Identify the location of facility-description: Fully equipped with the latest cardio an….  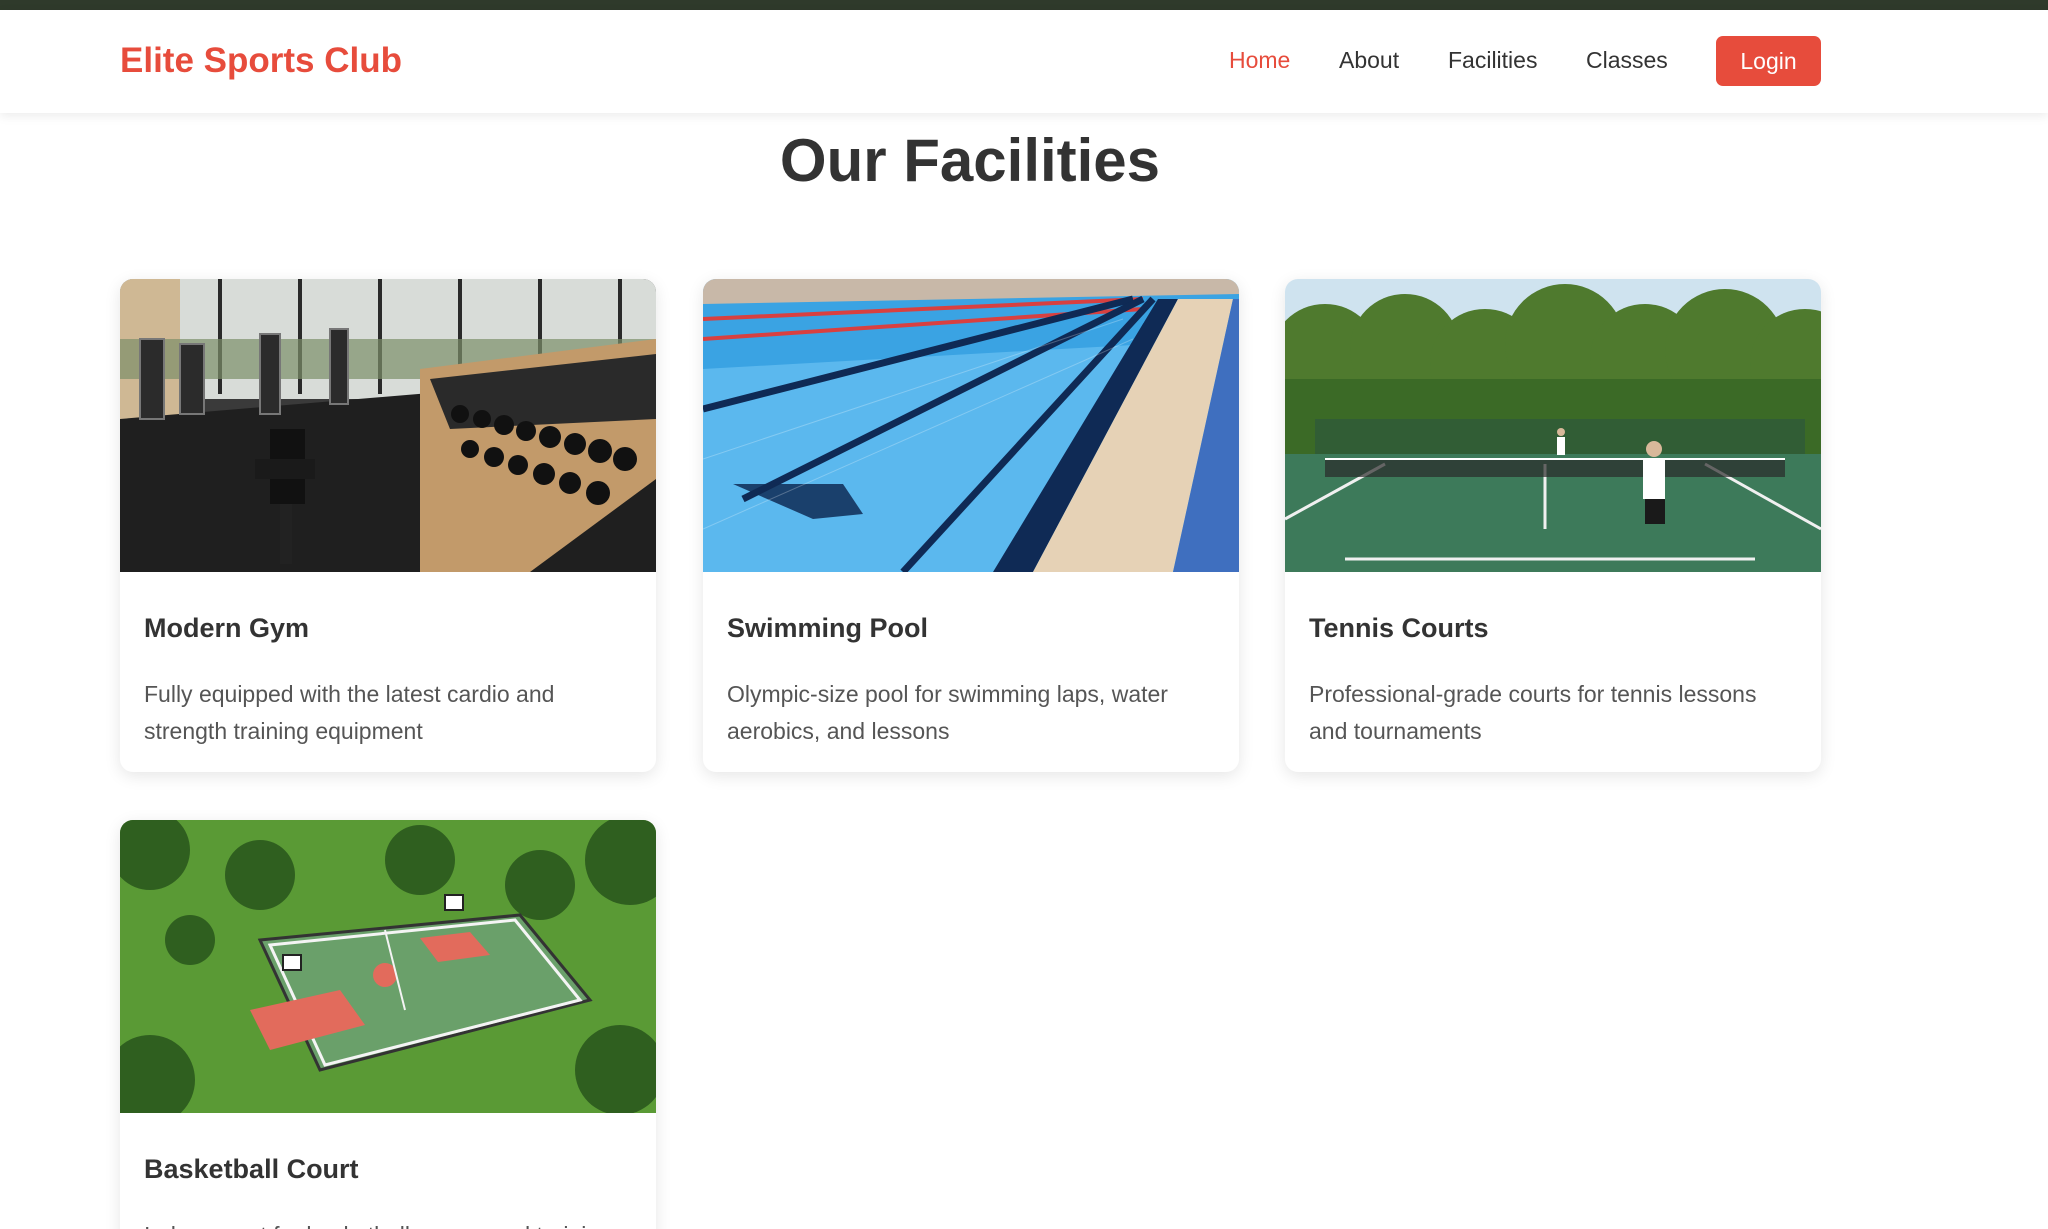
(349, 712).